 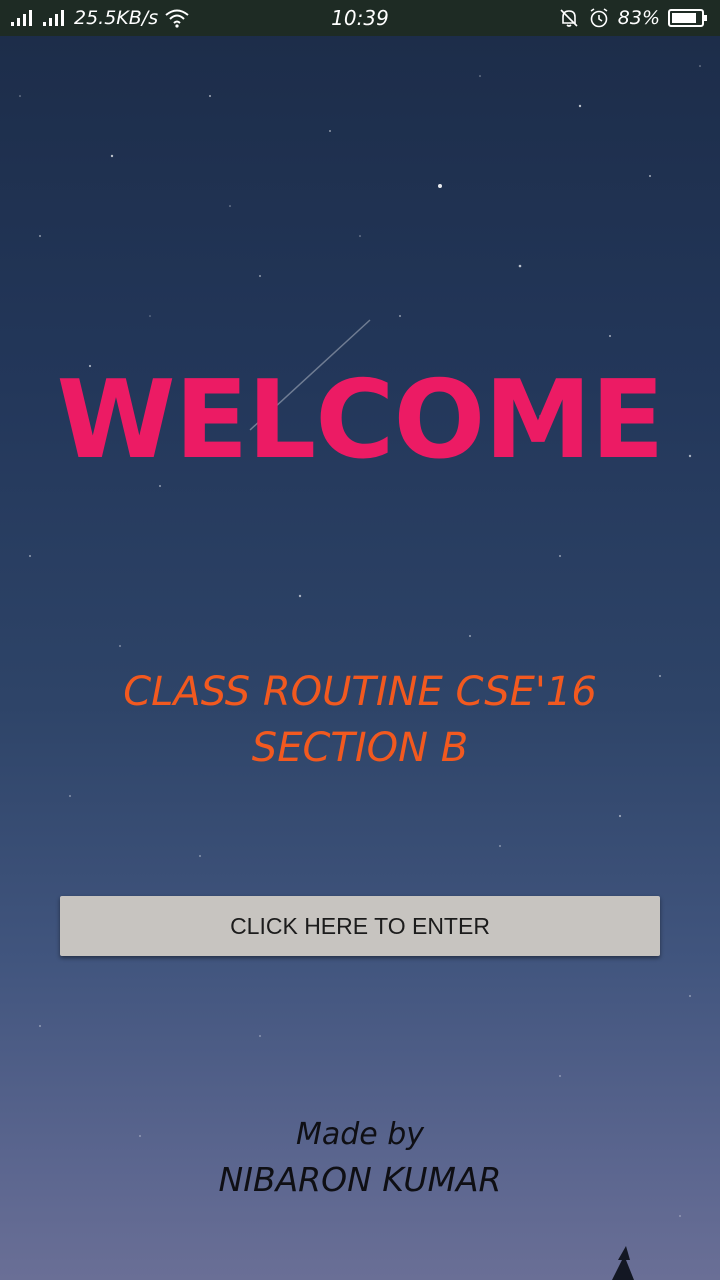 I want to click on status-right: 83%, so click(x=633, y=18).